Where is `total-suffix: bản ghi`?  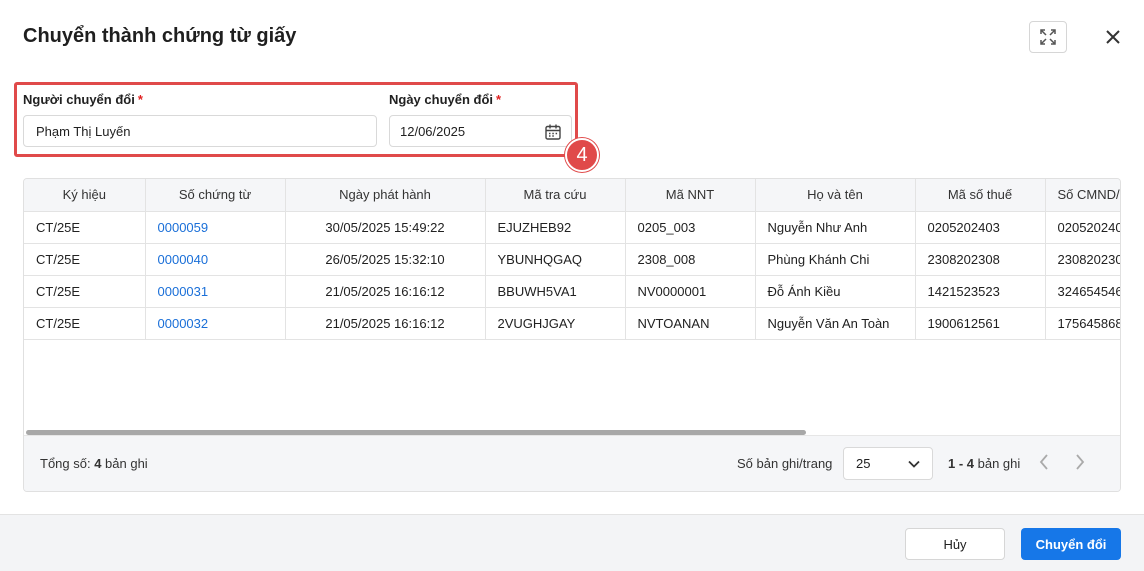
total-suffix: bản ghi is located at coordinates (124, 463).